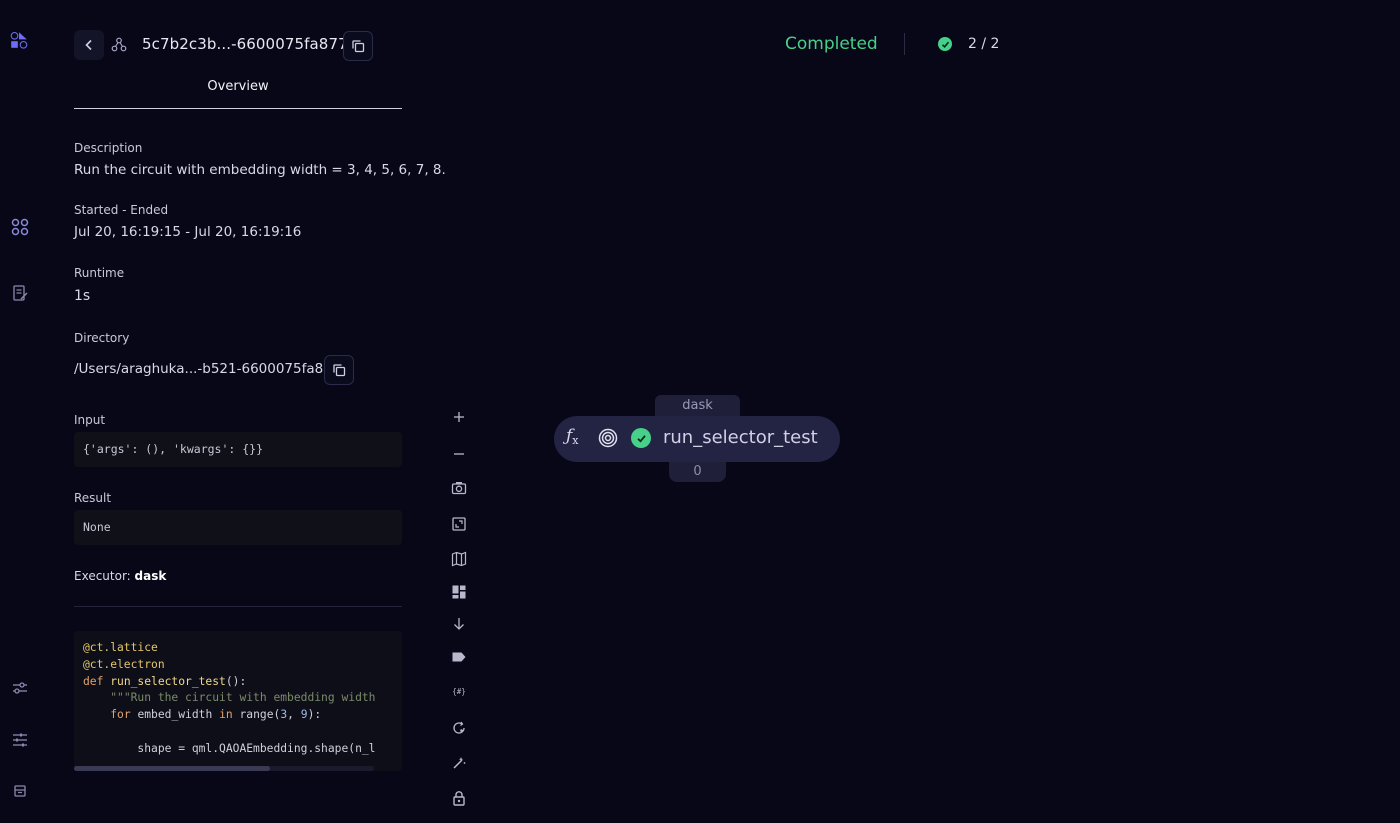 The width and height of the screenshot is (1400, 823). I want to click on node-status-icon, so click(641, 438).